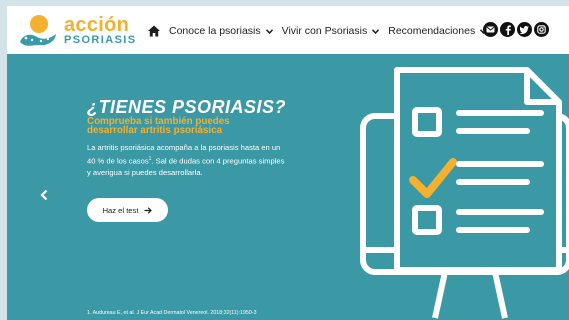  What do you see at coordinates (38, 30) in the screenshot?
I see `logo-mark-icon` at bounding box center [38, 30].